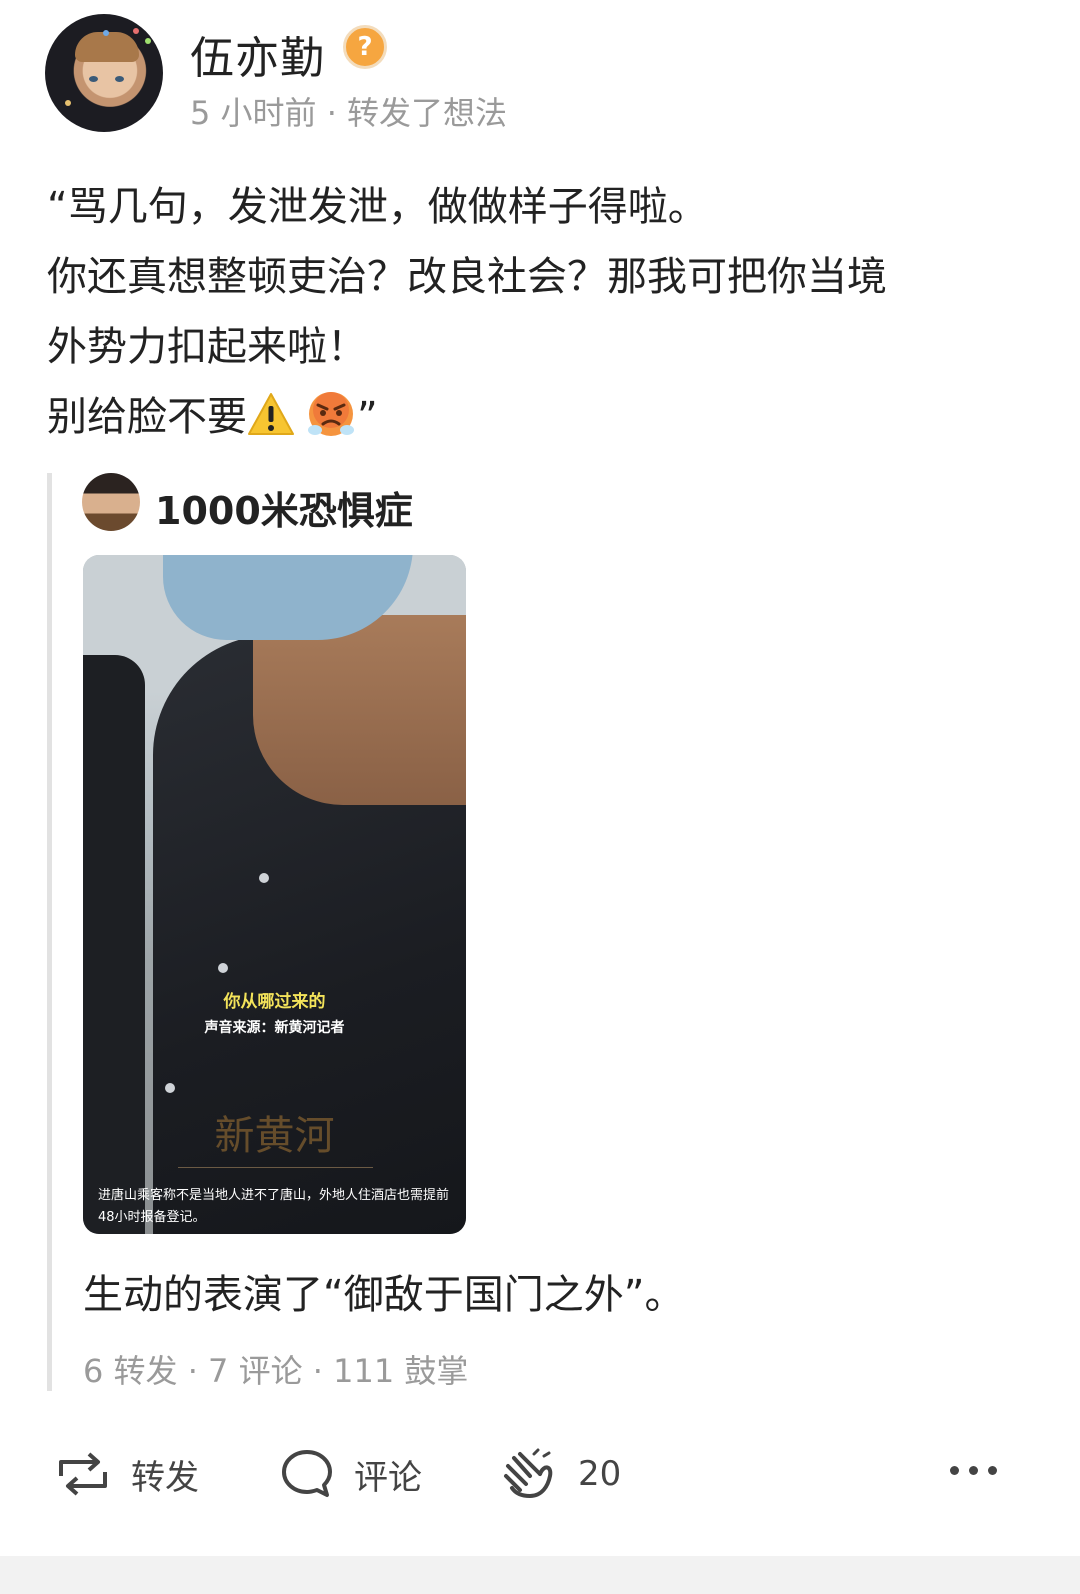 The width and height of the screenshot is (1080, 1594). Describe the element at coordinates (467, 277) in the screenshot. I see `post-line: 你还真想整顿吏治？改良社会？那我可把你当境` at that location.